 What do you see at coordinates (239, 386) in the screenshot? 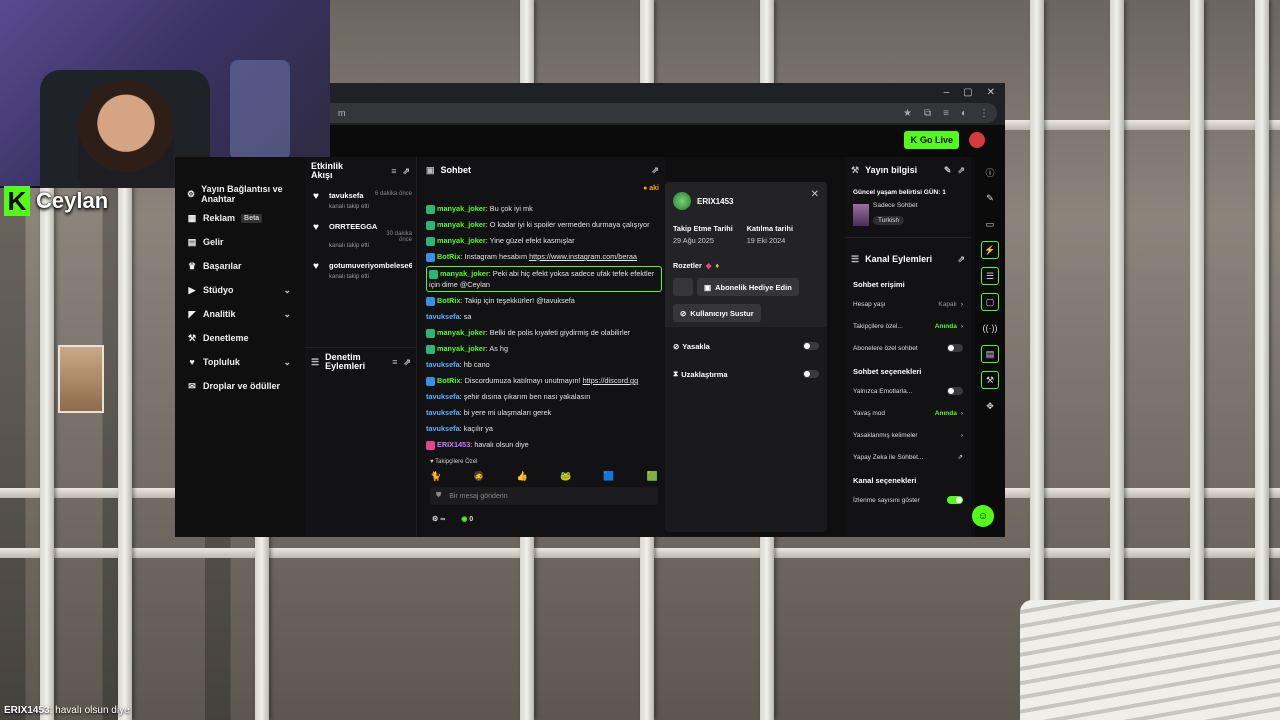
I see `sidebar-item-drops: ✉ Droplar ve ödüller` at bounding box center [239, 386].